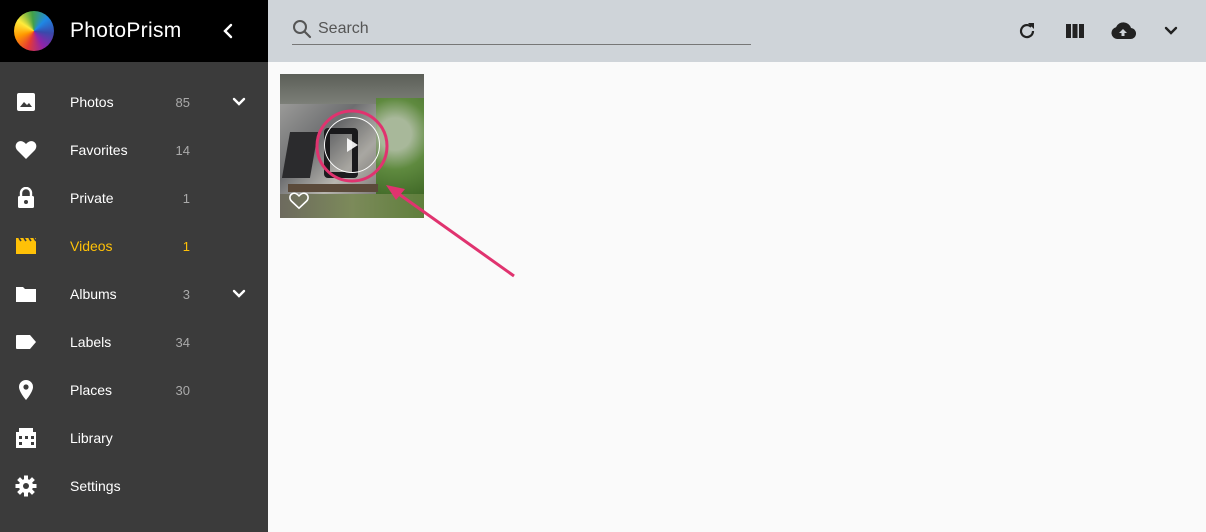  Describe the element at coordinates (26, 390) in the screenshot. I see `place-icon` at that location.